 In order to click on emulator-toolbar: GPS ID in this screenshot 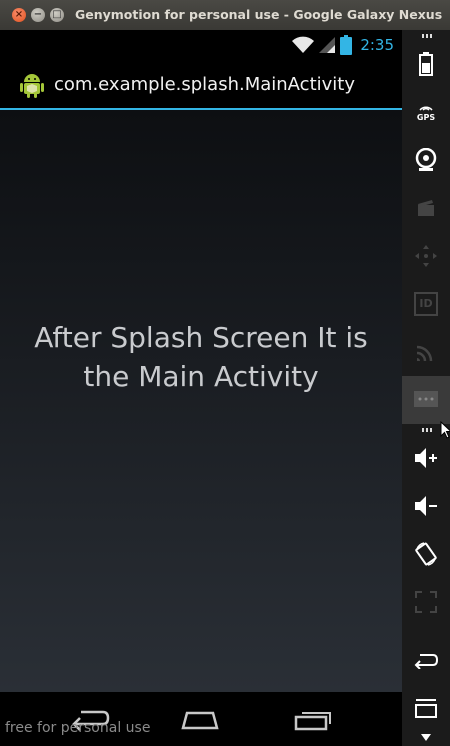, I will do `click(426, 388)`.